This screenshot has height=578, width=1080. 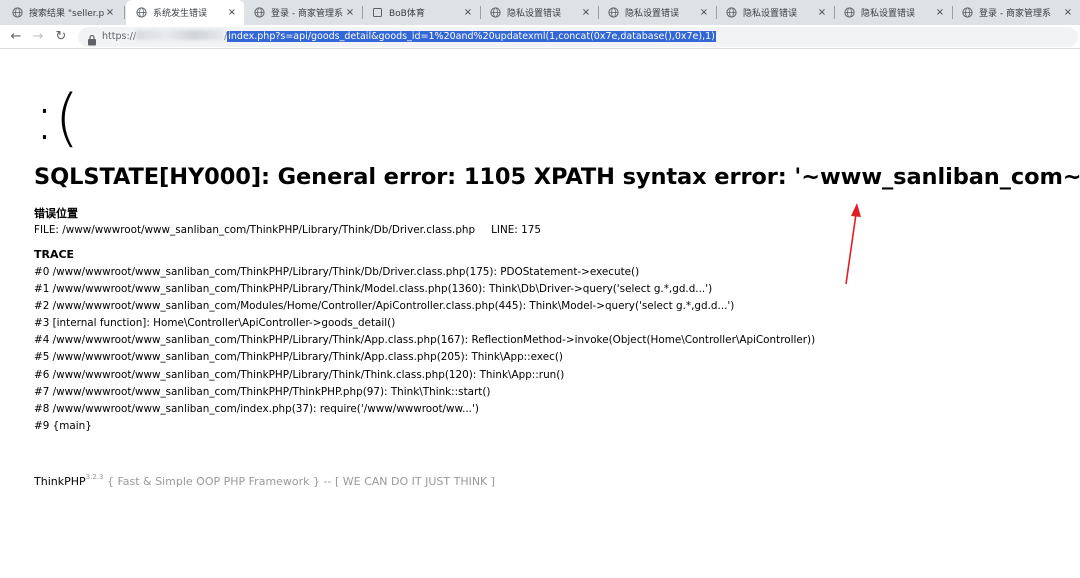 I want to click on footer-brand: ThinkPHP, so click(x=60, y=481).